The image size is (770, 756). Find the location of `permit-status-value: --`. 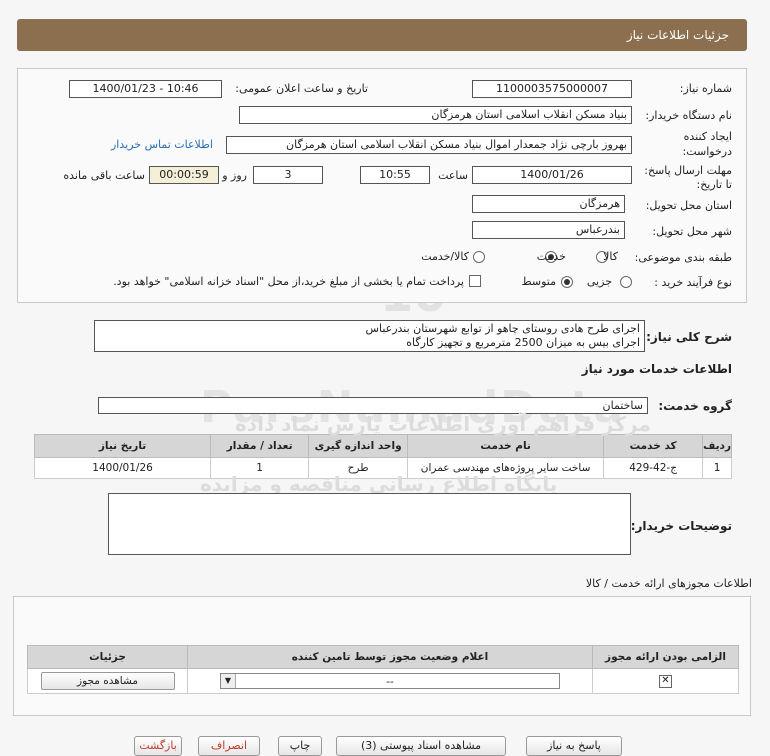

permit-status-value: -- is located at coordinates (390, 682).